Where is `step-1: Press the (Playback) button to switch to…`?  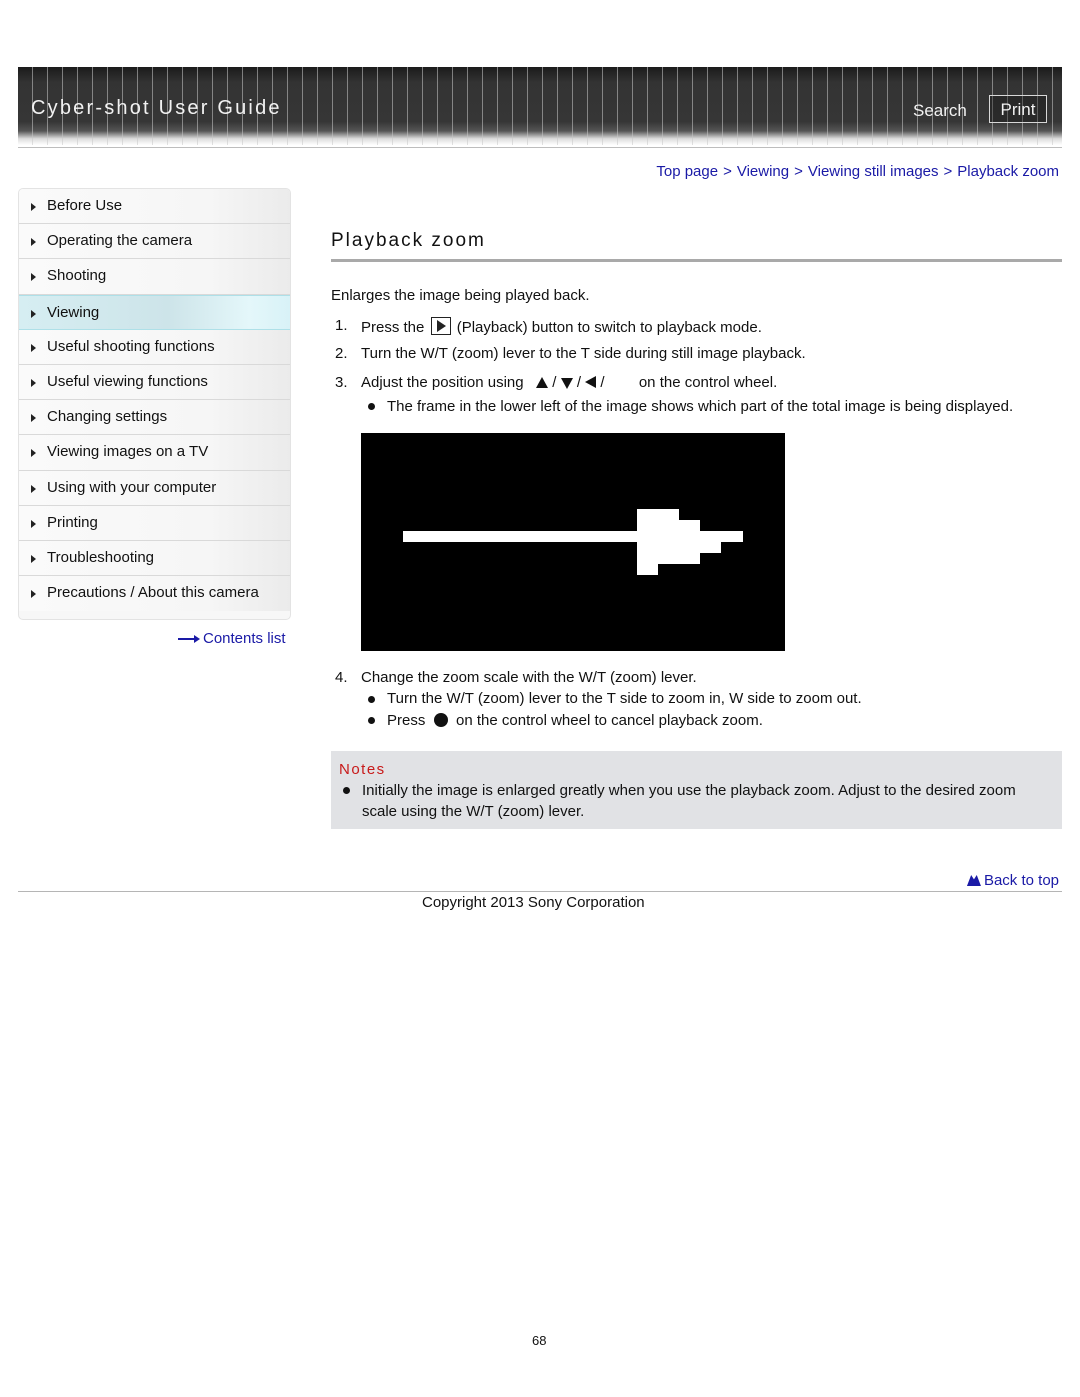
step-1: Press the (Playback) button to switch to… is located at coordinates (561, 326).